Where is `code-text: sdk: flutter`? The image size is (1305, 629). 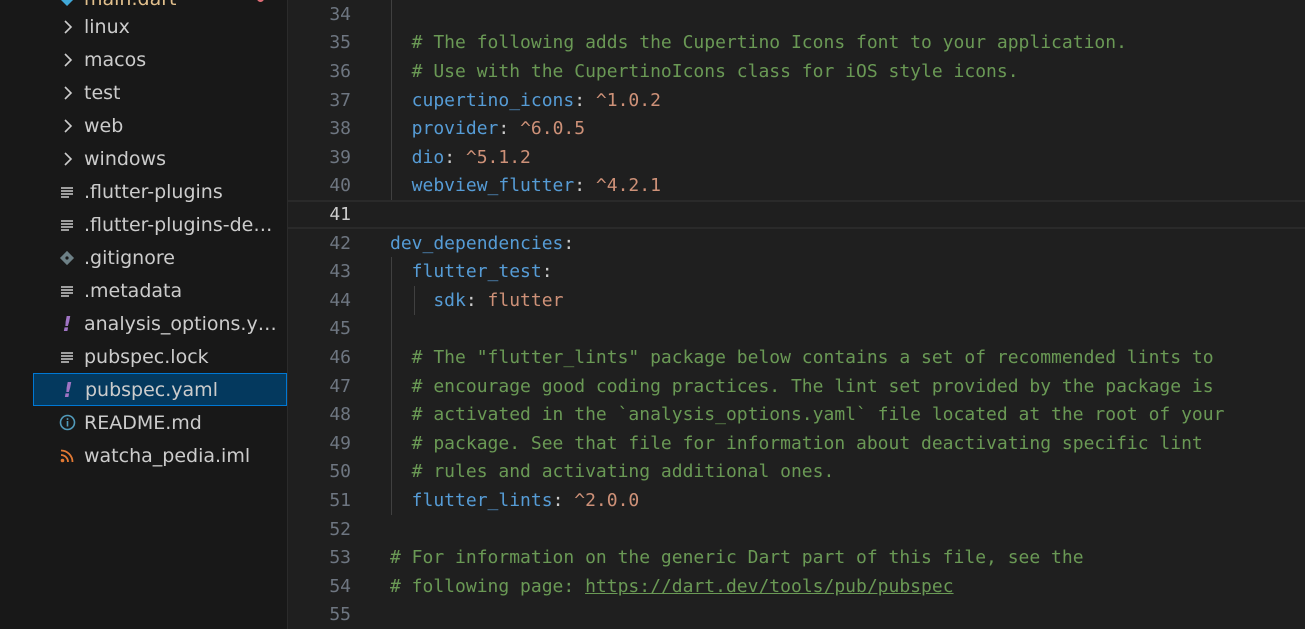 code-text: sdk: flutter is located at coordinates (476, 300).